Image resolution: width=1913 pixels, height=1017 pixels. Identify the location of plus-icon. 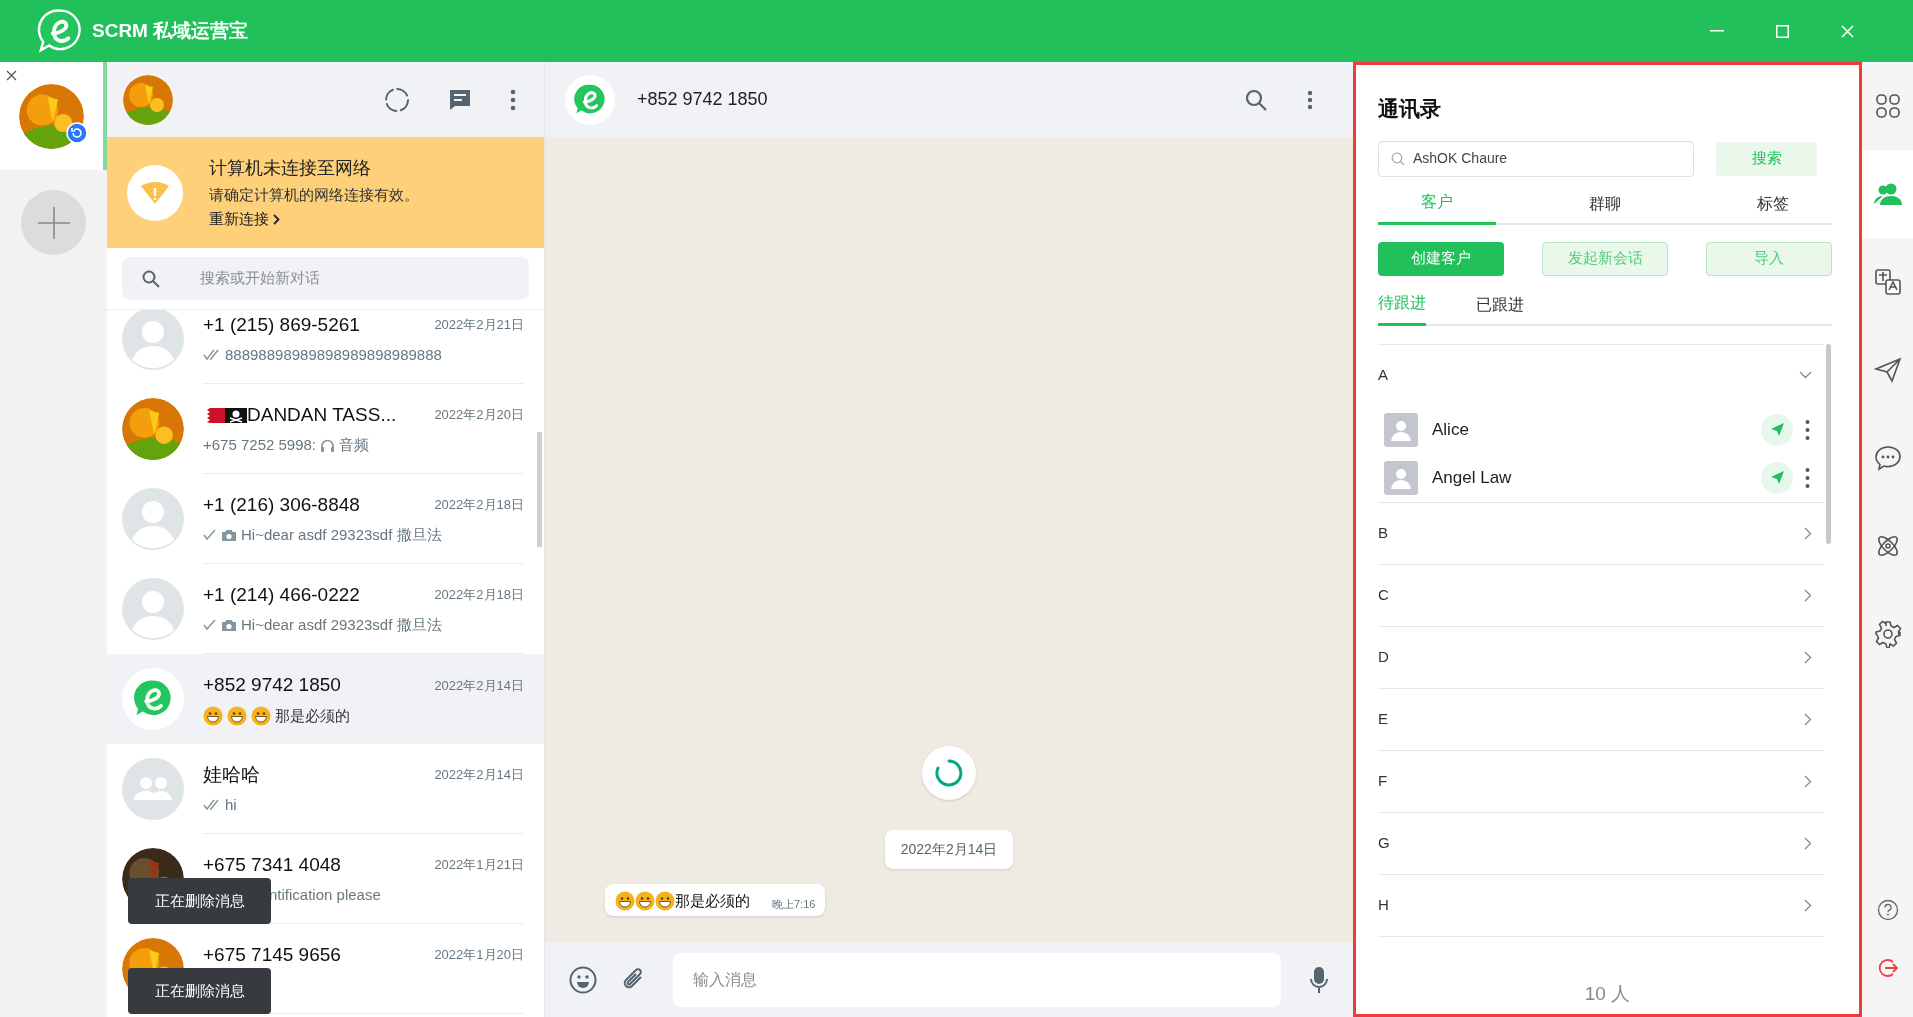
(53, 222).